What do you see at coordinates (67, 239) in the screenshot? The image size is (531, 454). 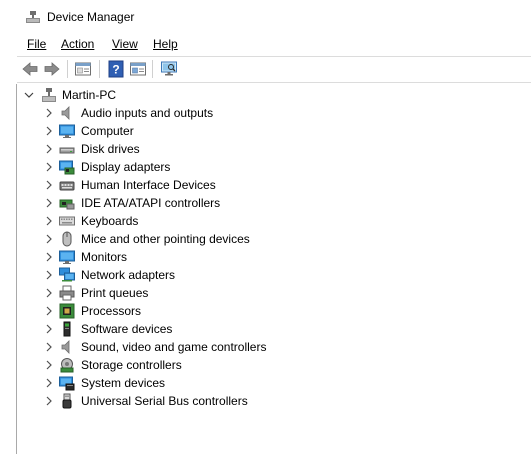 I see `mouse-icon` at bounding box center [67, 239].